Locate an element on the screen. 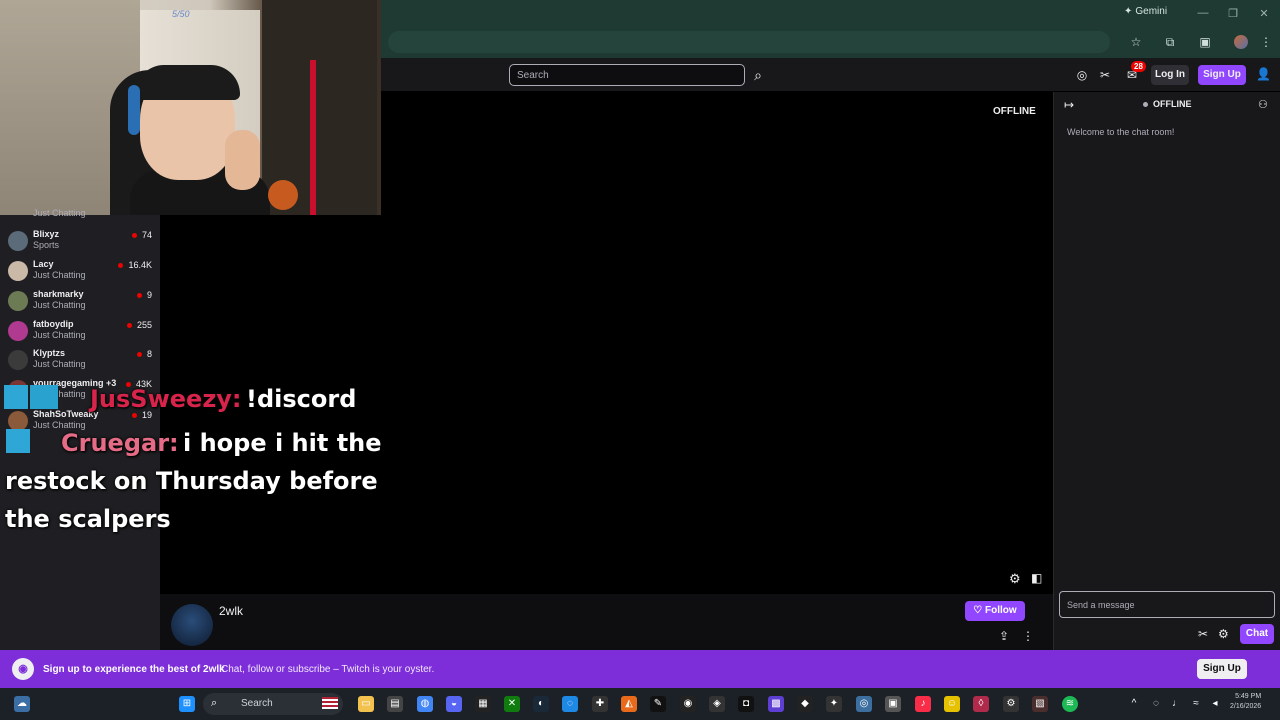  app-icon: ▩ is located at coordinates (776, 704).